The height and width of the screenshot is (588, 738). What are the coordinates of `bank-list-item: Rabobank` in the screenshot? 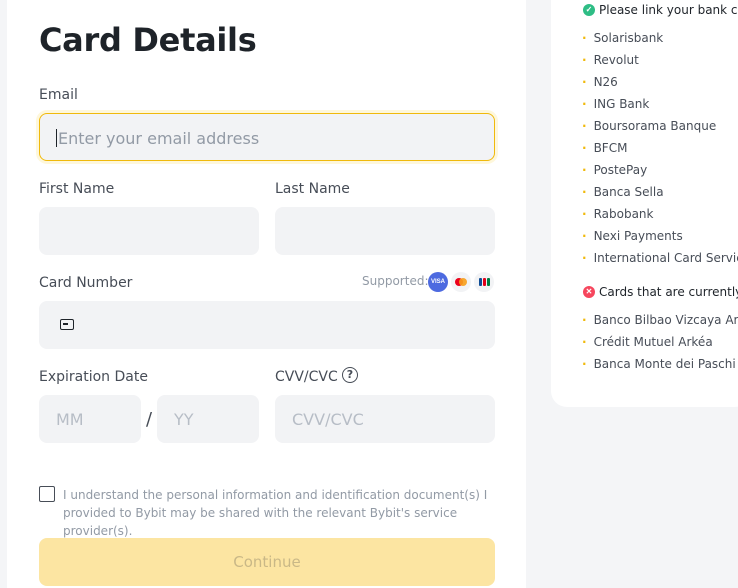 It's located at (618, 214).